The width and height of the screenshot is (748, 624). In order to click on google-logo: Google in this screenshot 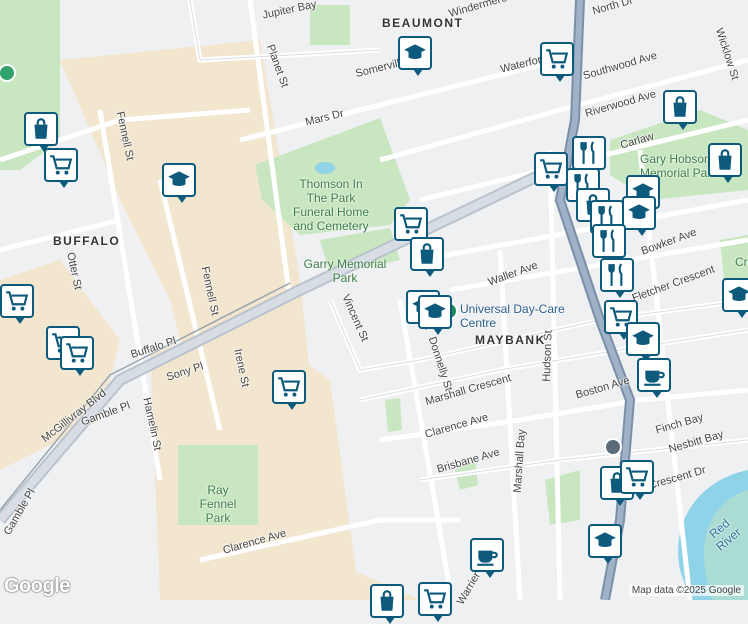, I will do `click(37, 586)`.